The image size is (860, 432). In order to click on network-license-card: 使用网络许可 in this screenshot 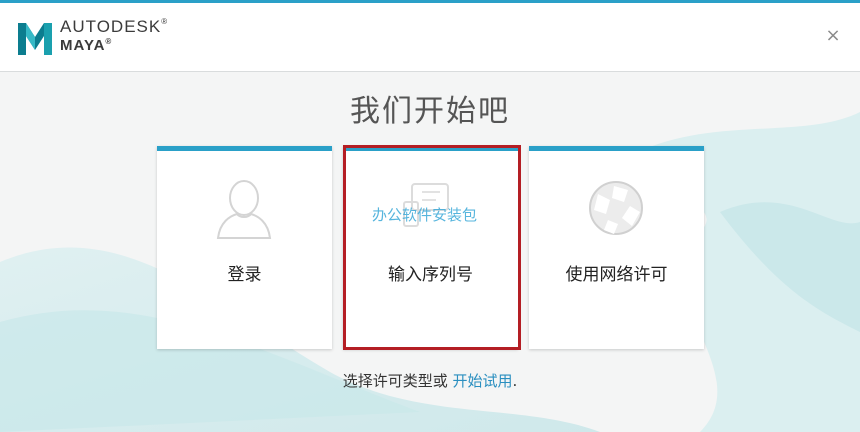, I will do `click(616, 247)`.